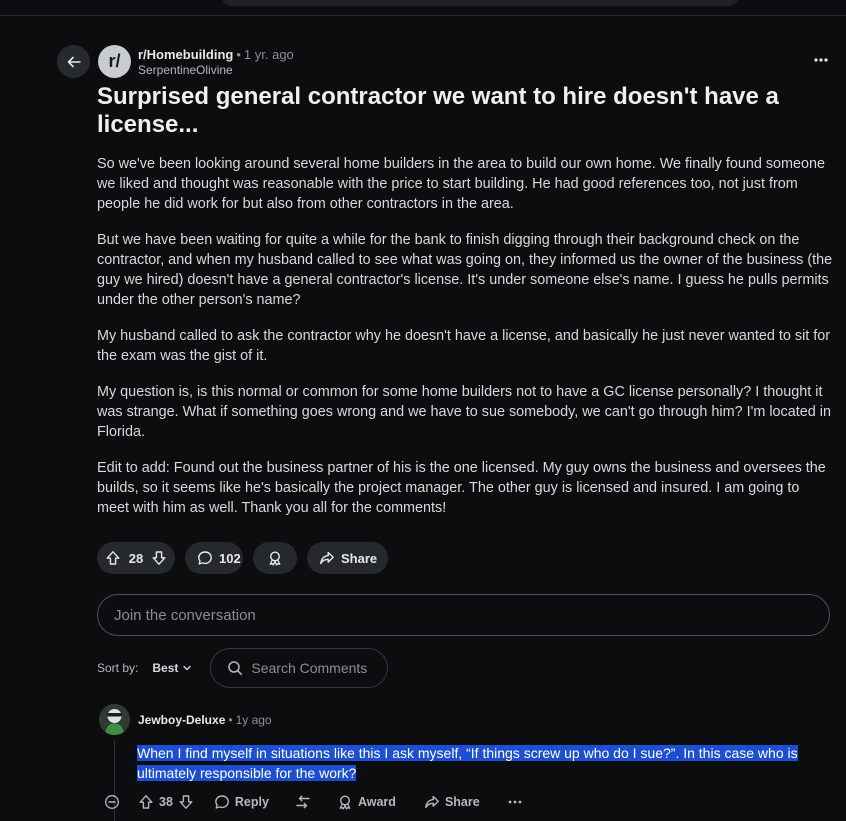 The width and height of the screenshot is (846, 821). I want to click on search-icon, so click(235, 668).